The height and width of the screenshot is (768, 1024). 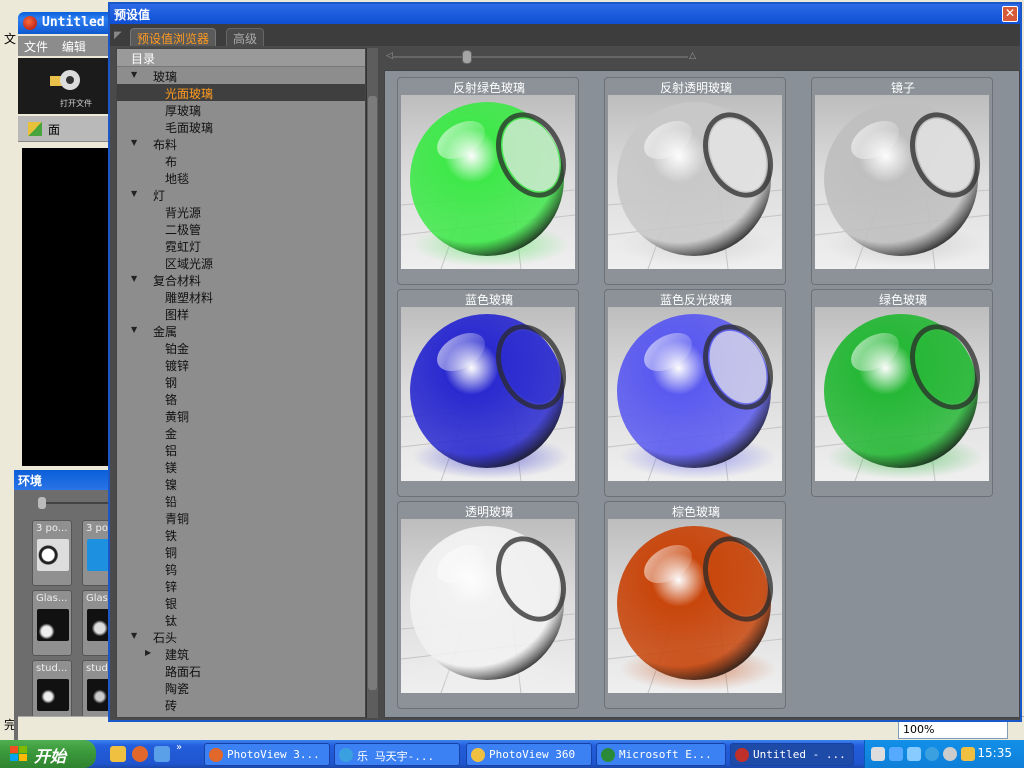 What do you see at coordinates (953, 730) in the screenshot?
I see `zoom-field: 100%` at bounding box center [953, 730].